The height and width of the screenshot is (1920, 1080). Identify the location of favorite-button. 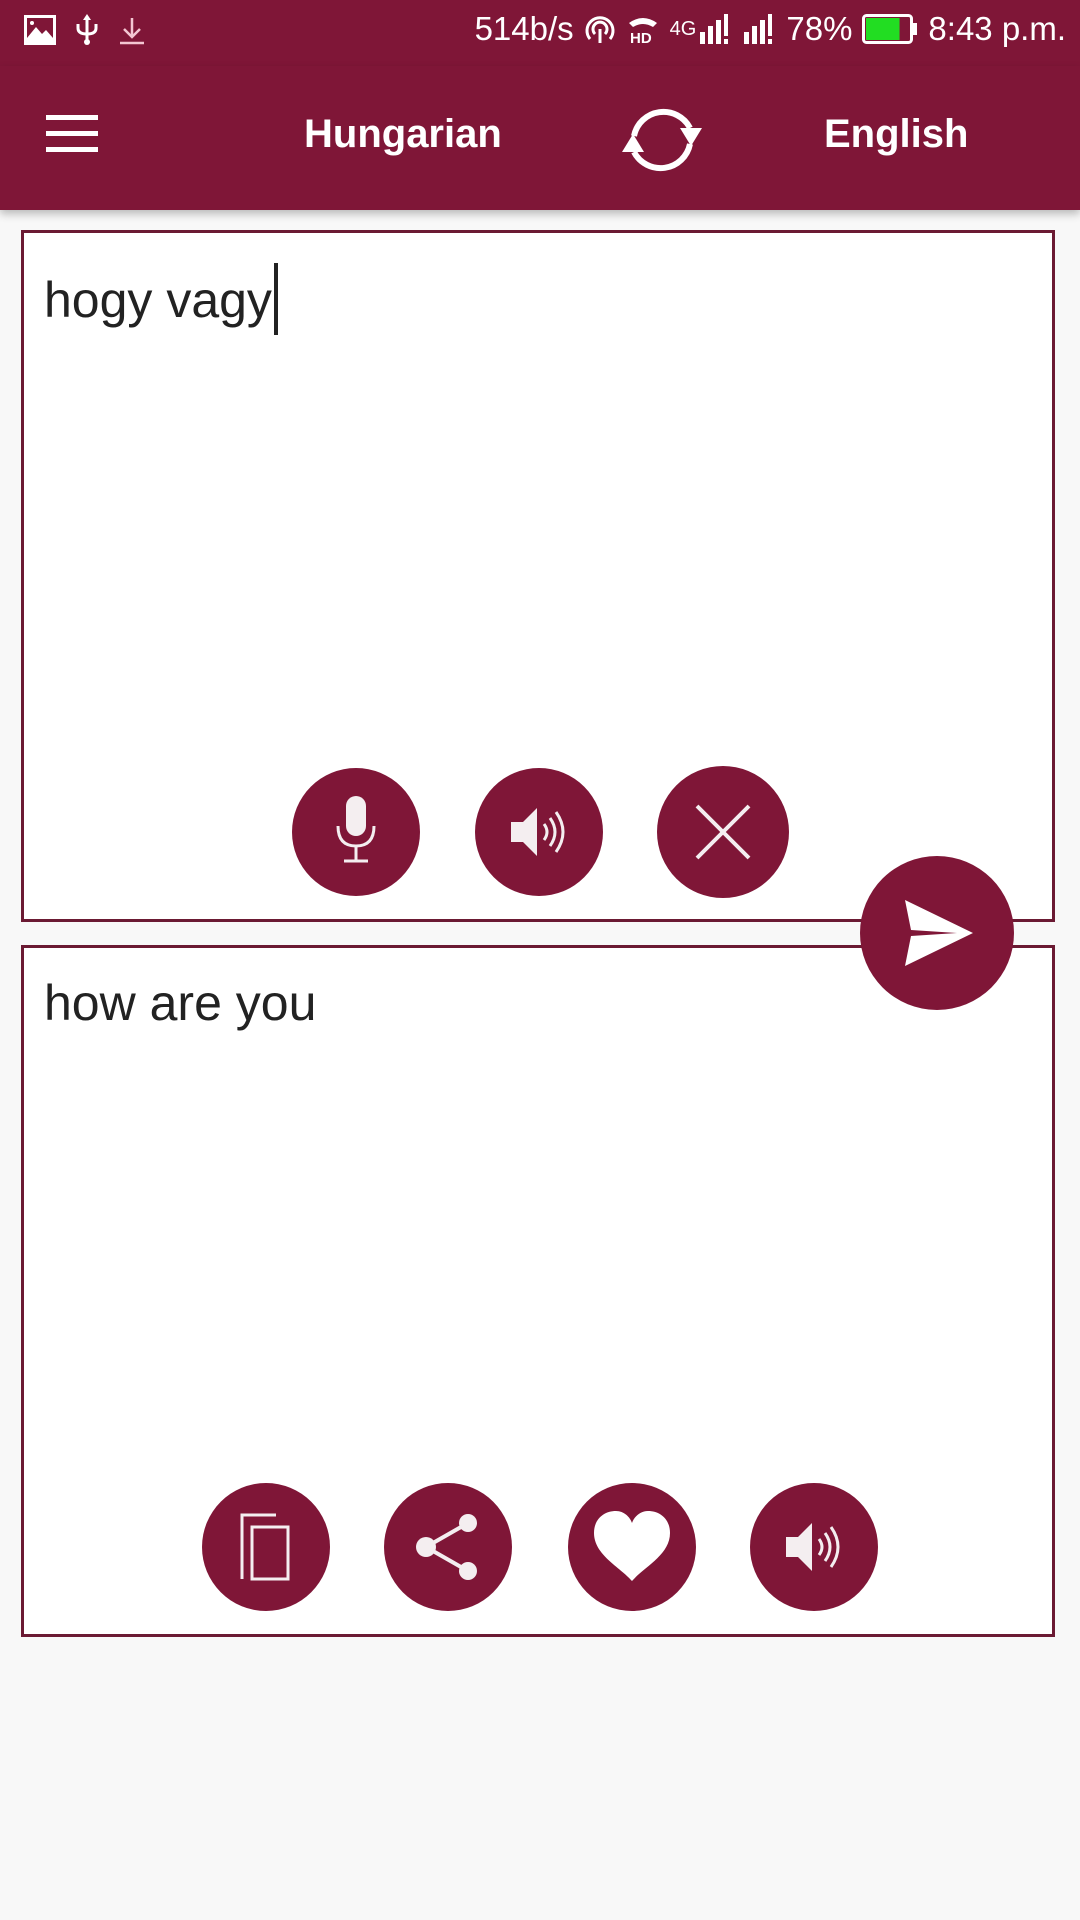
(632, 1547).